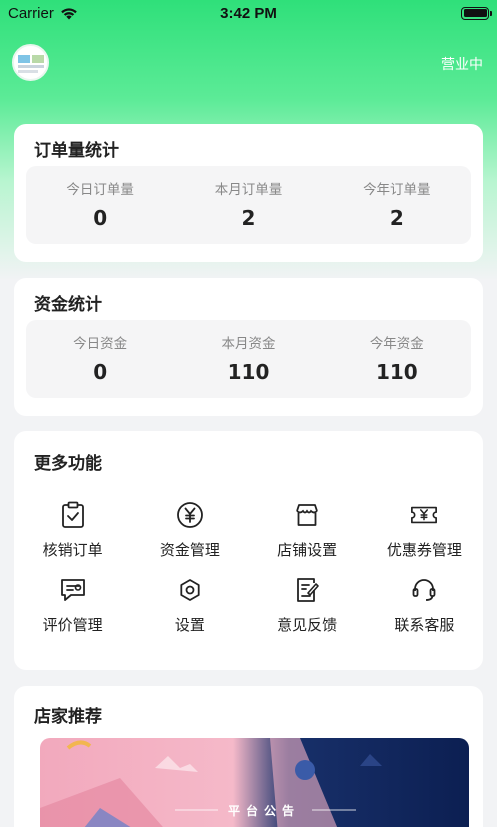 This screenshot has width=497, height=833. Describe the element at coordinates (397, 190) in the screenshot. I see `stat-label: 今年订单量` at that location.